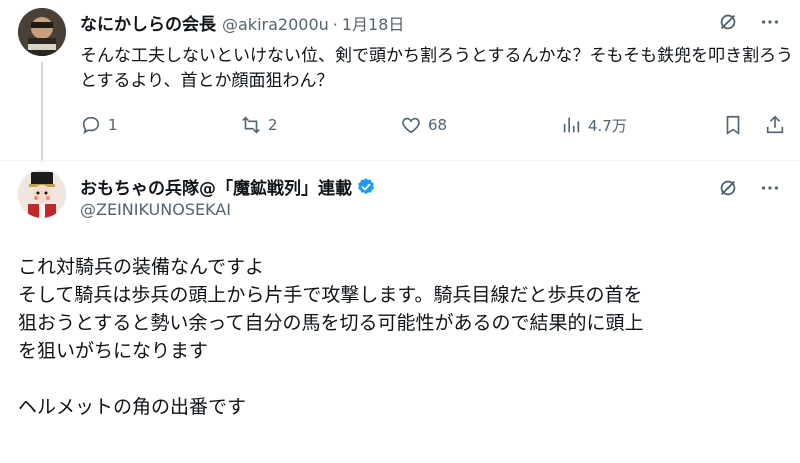 The image size is (800, 463). What do you see at coordinates (113, 351) in the screenshot?
I see `tweet-line: を狙いがちになります` at bounding box center [113, 351].